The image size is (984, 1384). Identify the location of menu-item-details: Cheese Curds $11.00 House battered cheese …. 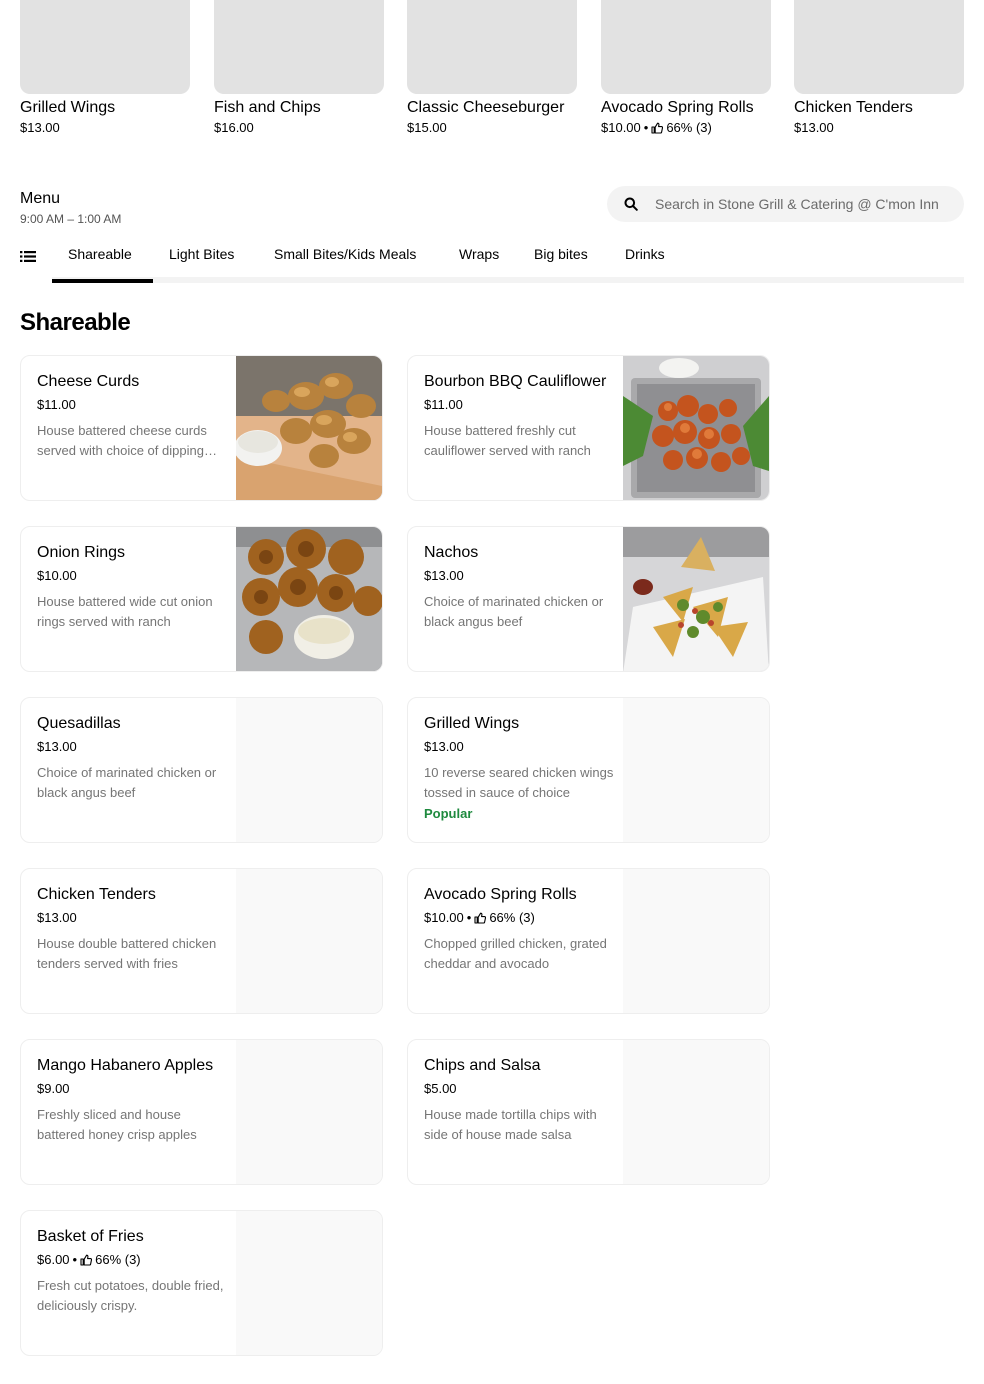
(132, 416).